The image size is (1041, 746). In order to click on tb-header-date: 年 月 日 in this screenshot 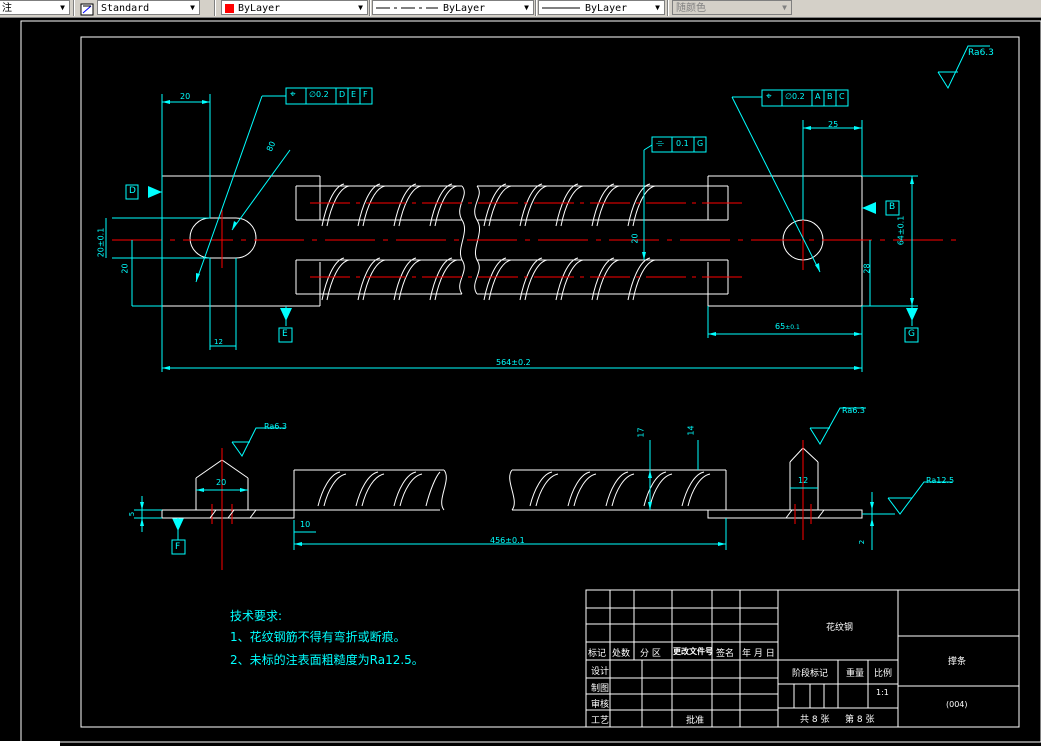, I will do `click(758, 654)`.